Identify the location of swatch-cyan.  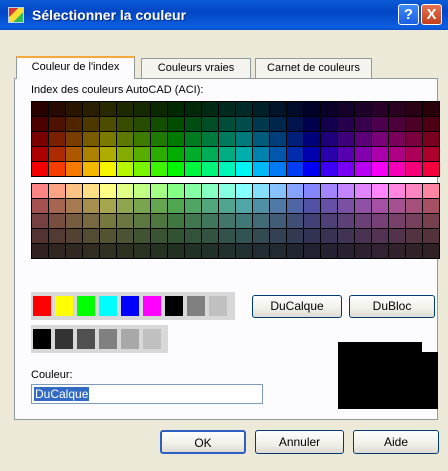
(108, 306).